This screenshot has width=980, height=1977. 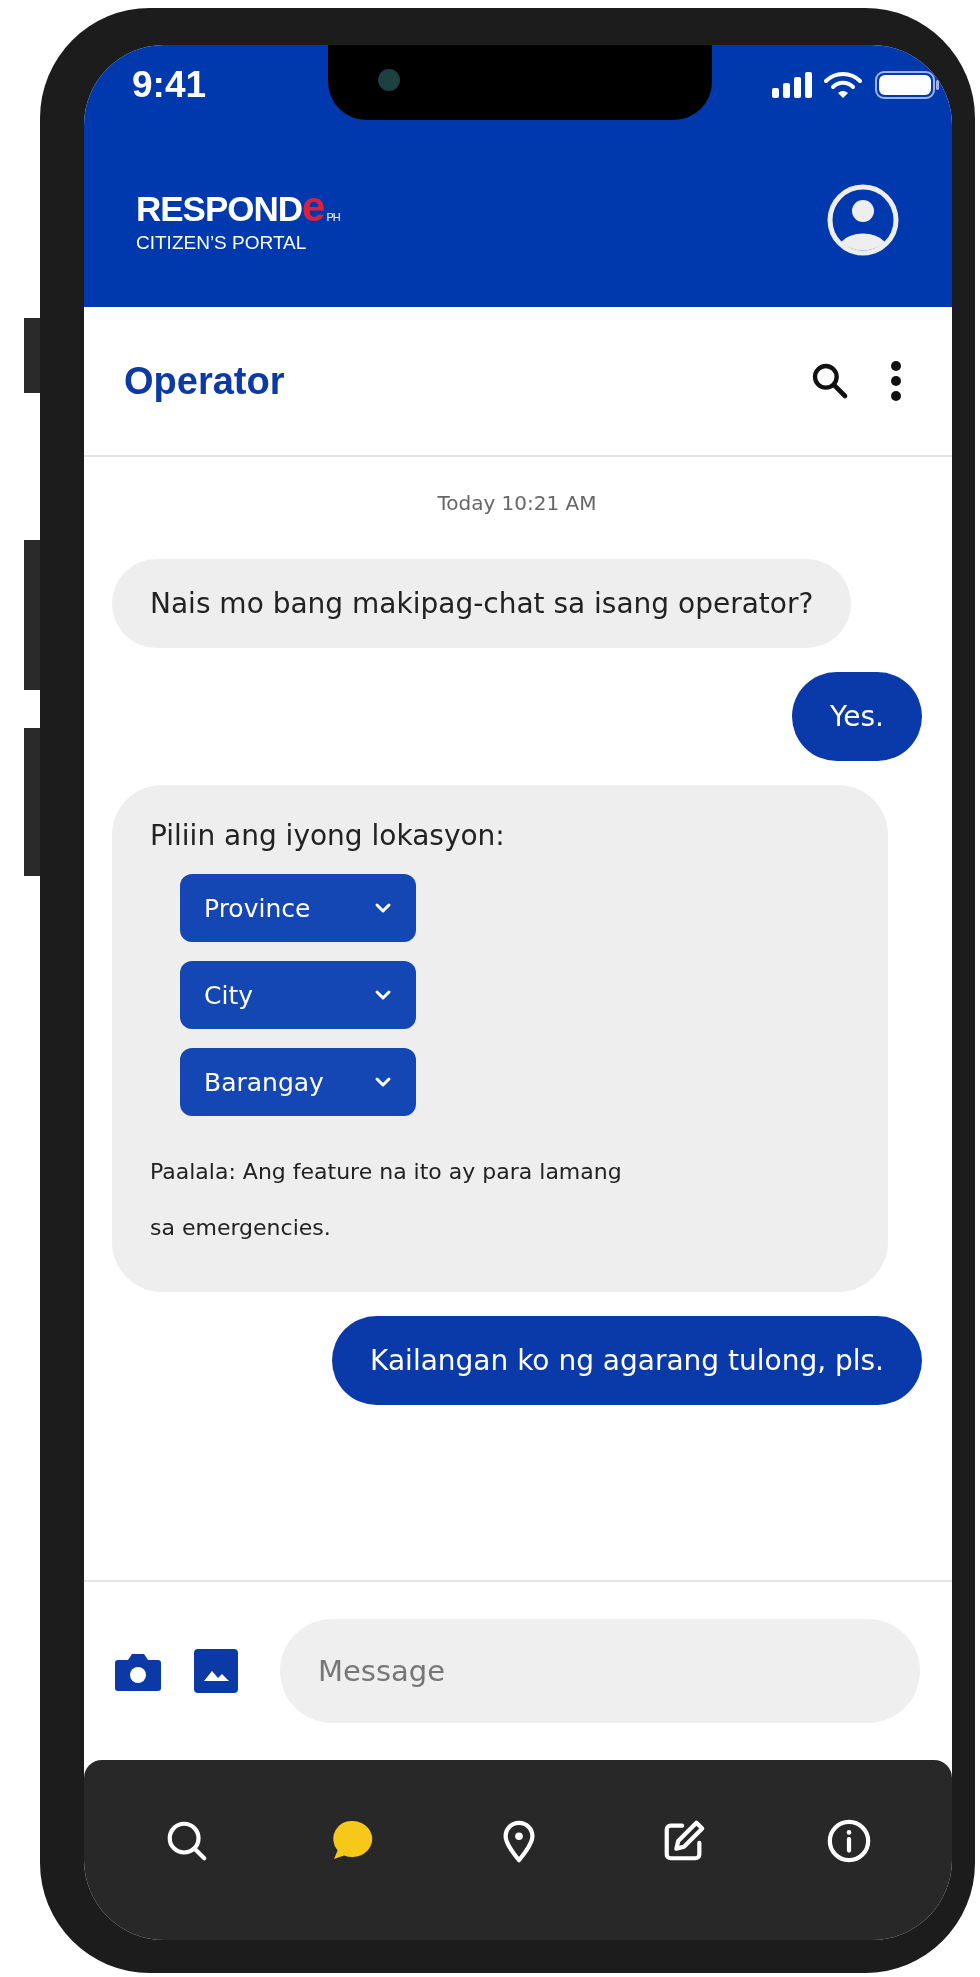 What do you see at coordinates (169, 84) in the screenshot?
I see `status-time: 9:41` at bounding box center [169, 84].